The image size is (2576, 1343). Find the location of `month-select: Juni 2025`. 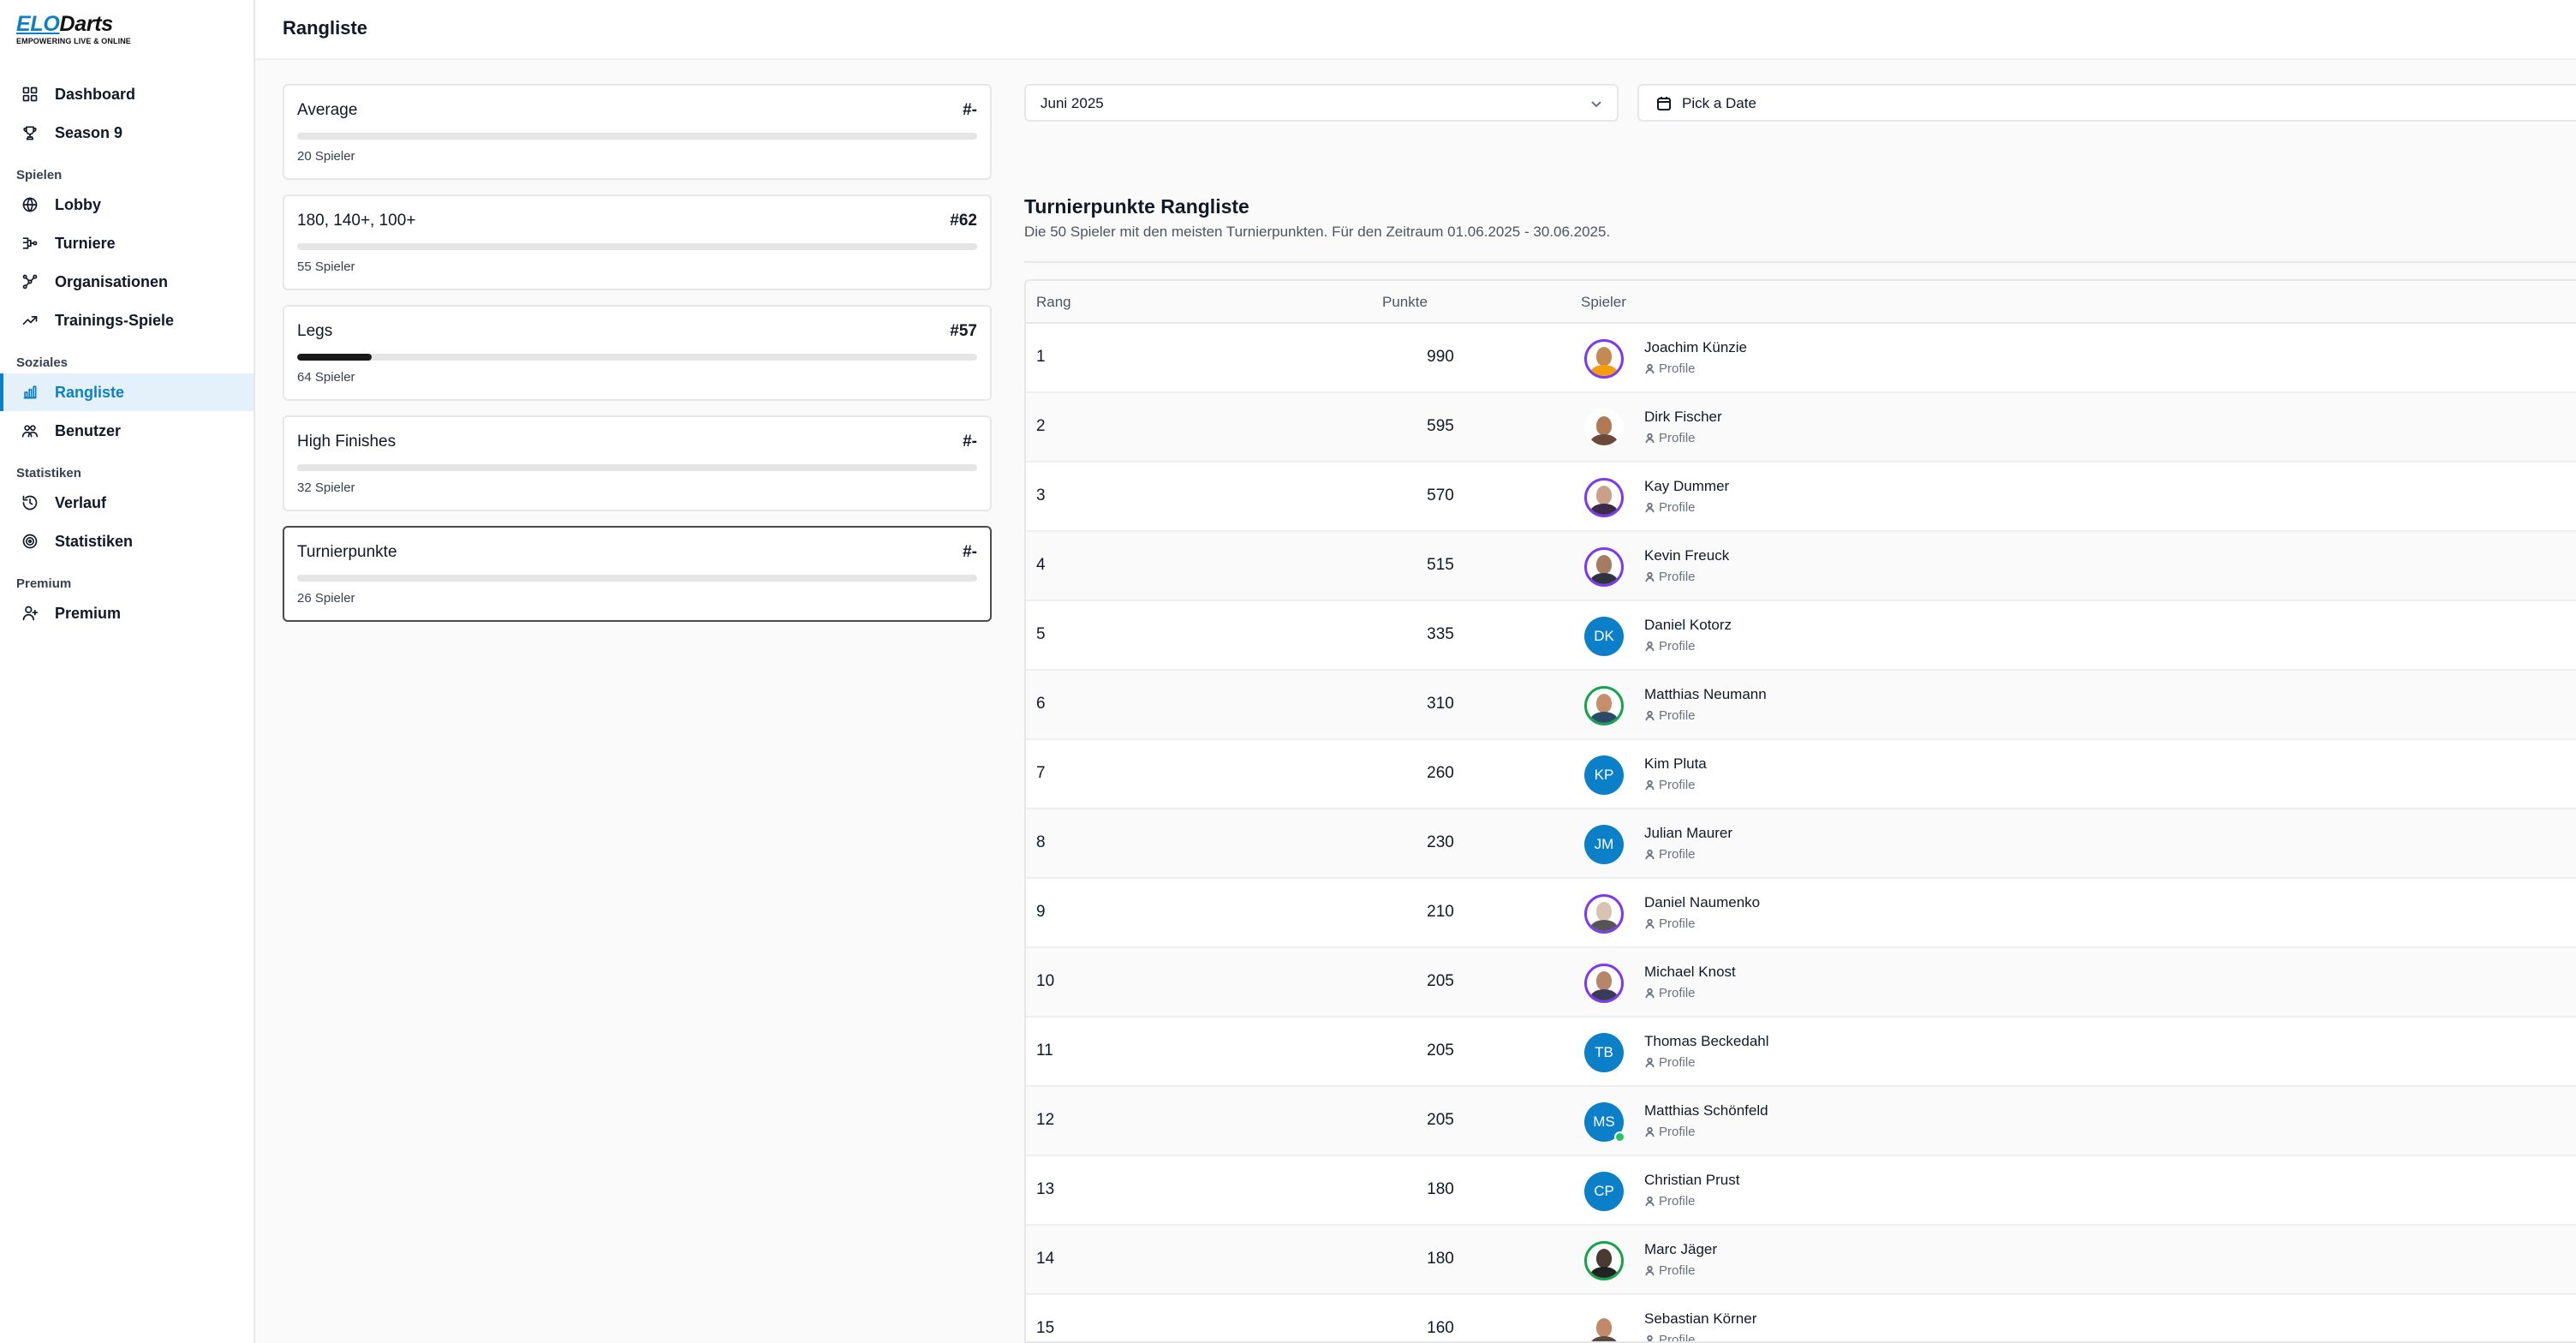

month-select: Juni 2025 is located at coordinates (1321, 103).